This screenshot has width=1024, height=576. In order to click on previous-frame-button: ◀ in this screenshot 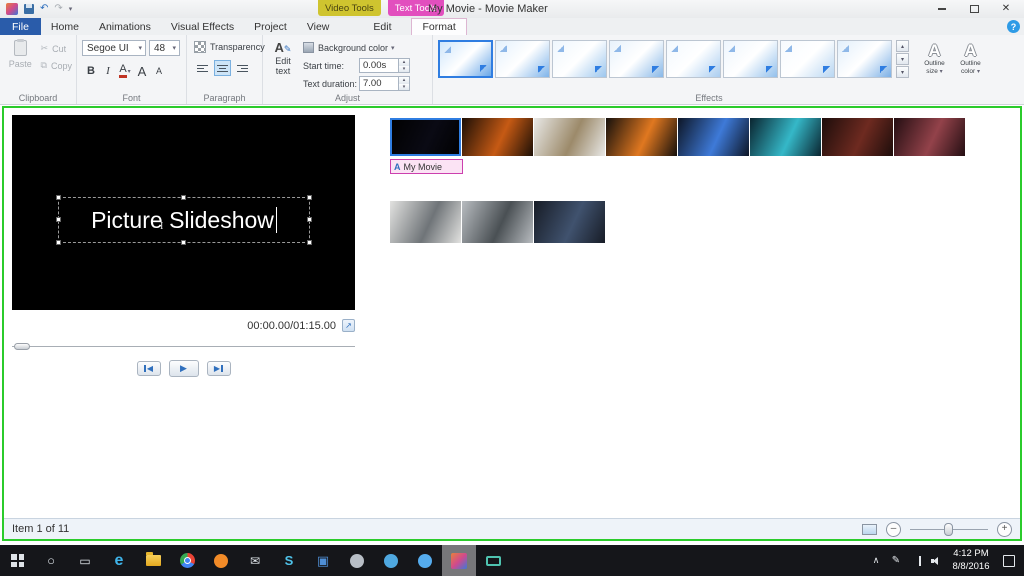, I will do `click(148, 368)`.